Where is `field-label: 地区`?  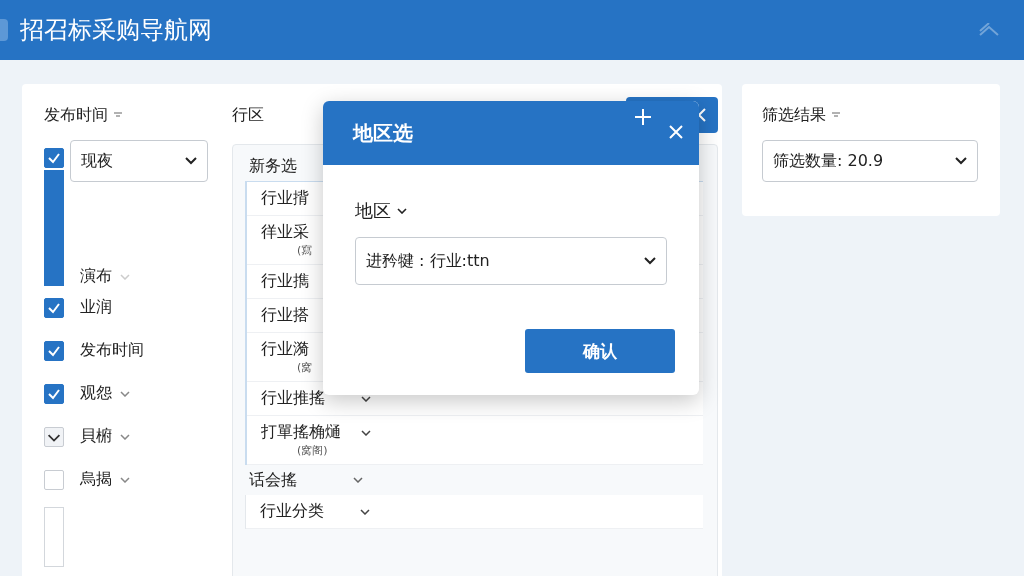 field-label: 地区 is located at coordinates (373, 211).